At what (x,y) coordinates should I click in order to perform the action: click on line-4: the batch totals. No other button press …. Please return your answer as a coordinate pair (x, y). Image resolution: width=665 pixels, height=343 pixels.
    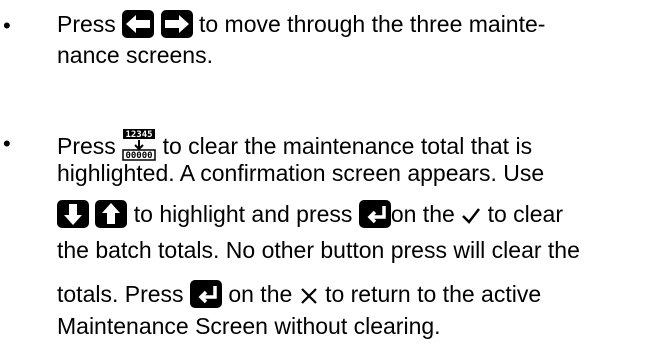
    Looking at the image, I should click on (318, 250).